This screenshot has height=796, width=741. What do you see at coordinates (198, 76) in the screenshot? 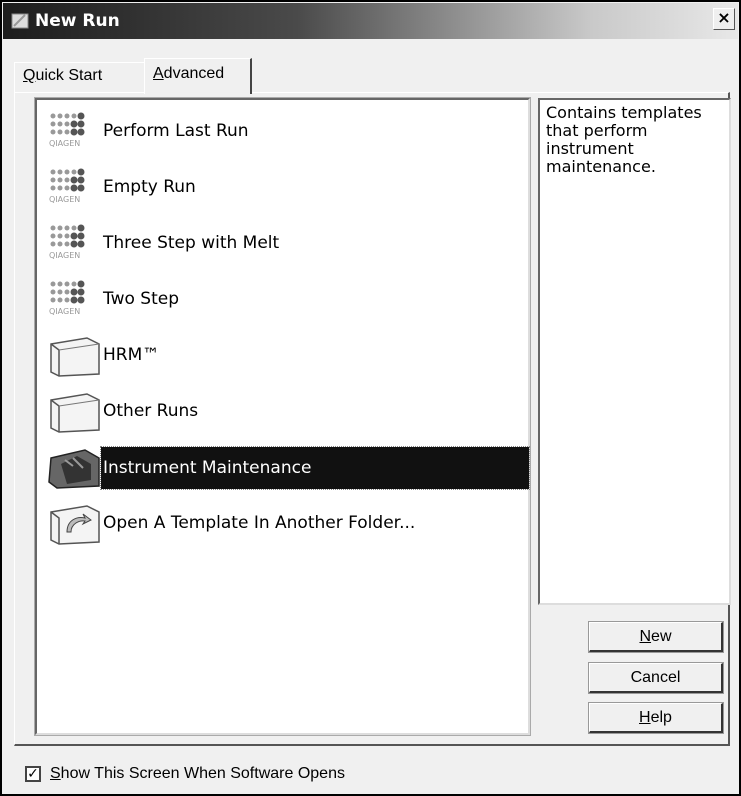
I see `tab-advanced: Advanced` at bounding box center [198, 76].